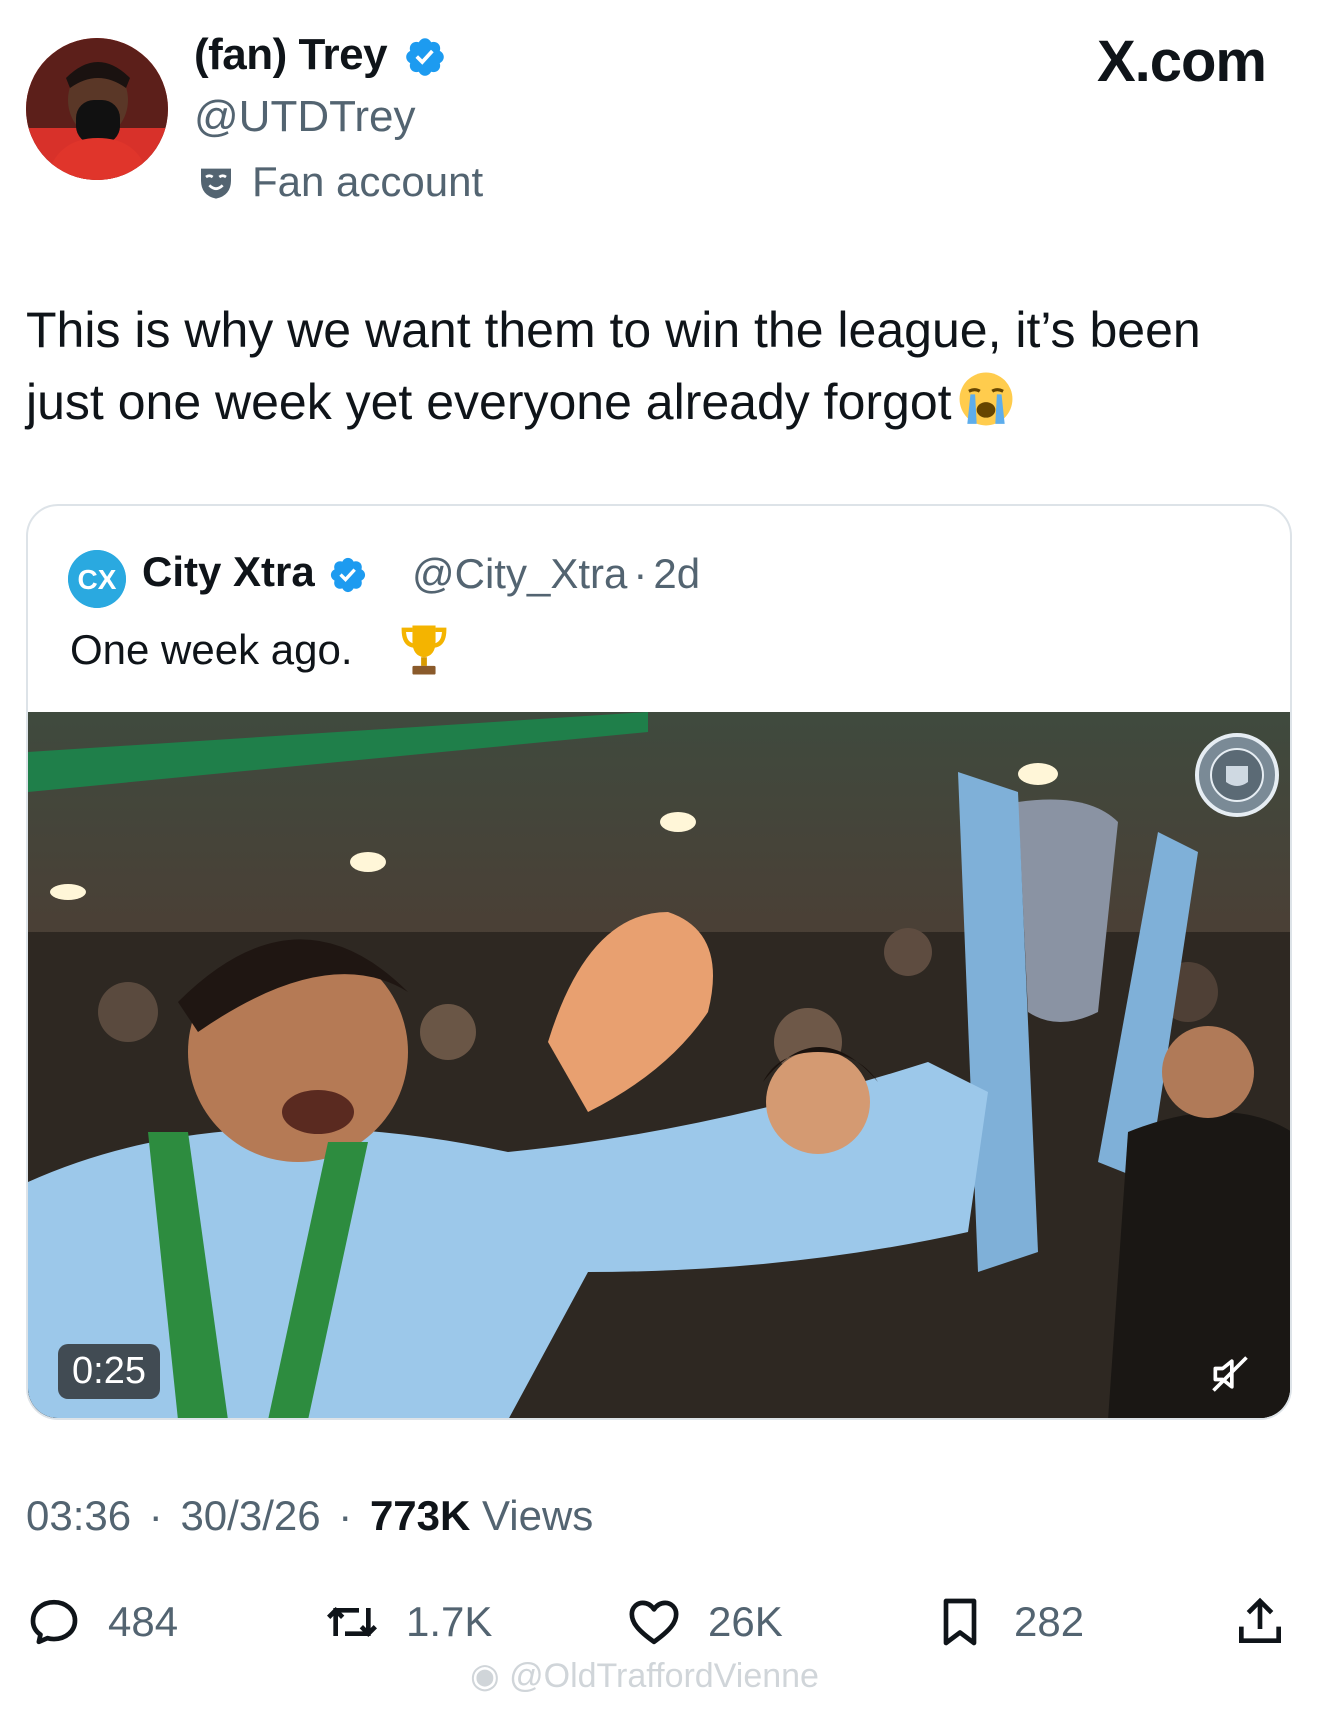 The image size is (1320, 1712). Describe the element at coordinates (644, 1676) in the screenshot. I see `watermark: ◉ @OldTraffordVienne` at that location.